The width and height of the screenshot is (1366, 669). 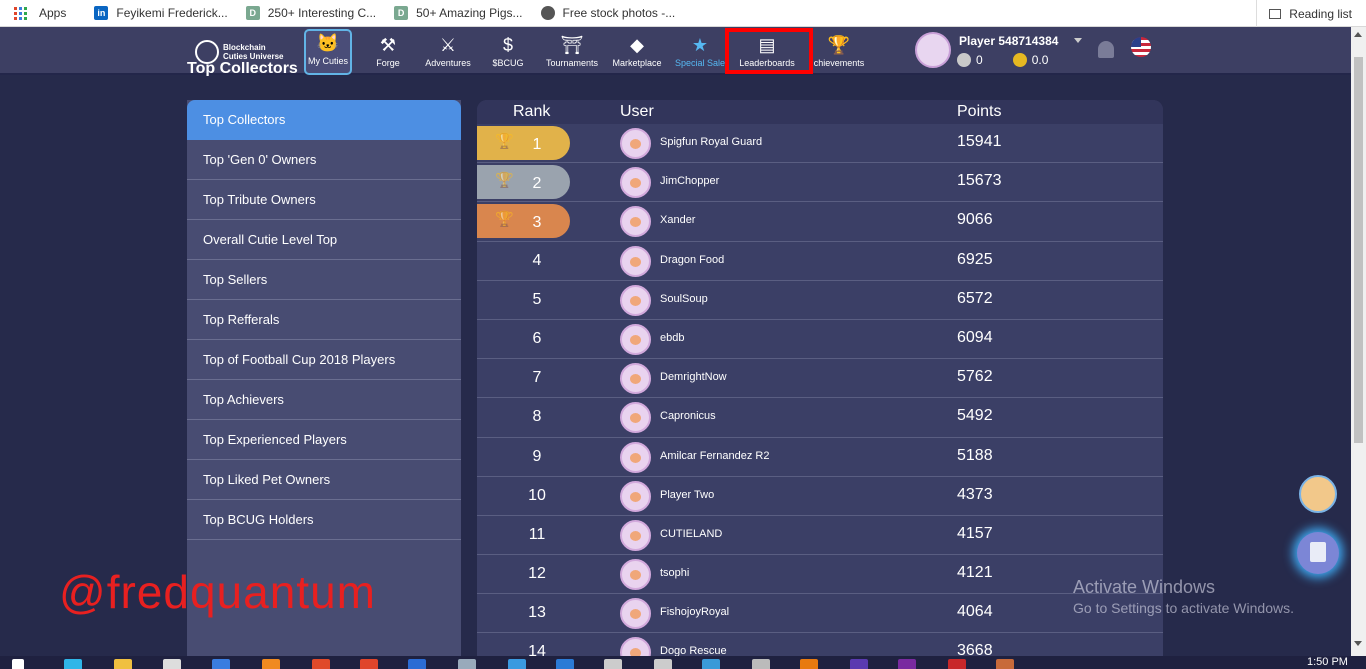 What do you see at coordinates (1078, 40) in the screenshot?
I see `chevron-down-icon` at bounding box center [1078, 40].